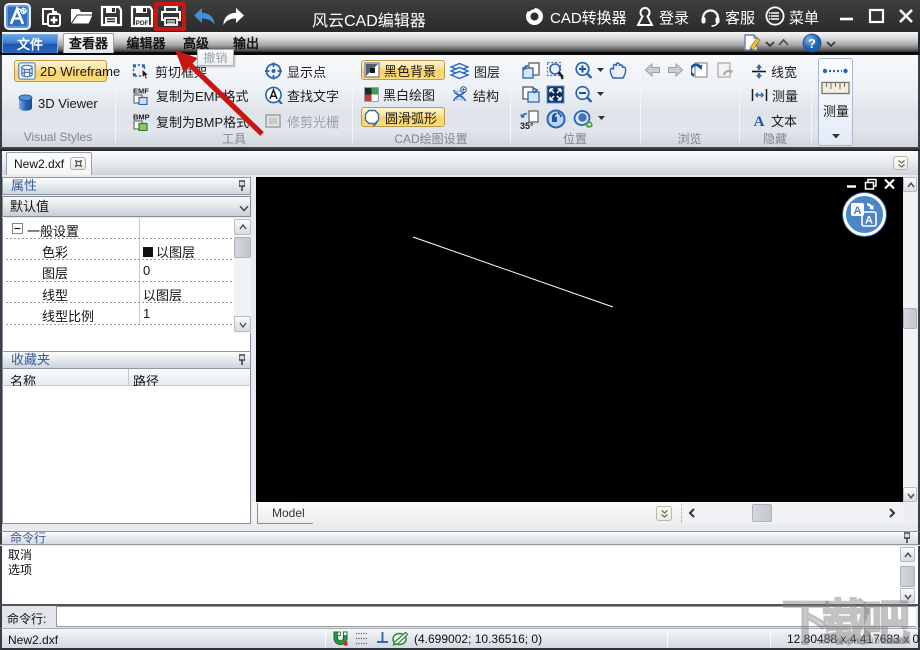 This screenshot has height=650, width=920. What do you see at coordinates (141, 90) in the screenshot?
I see `svg-text: EMF` at bounding box center [141, 90].